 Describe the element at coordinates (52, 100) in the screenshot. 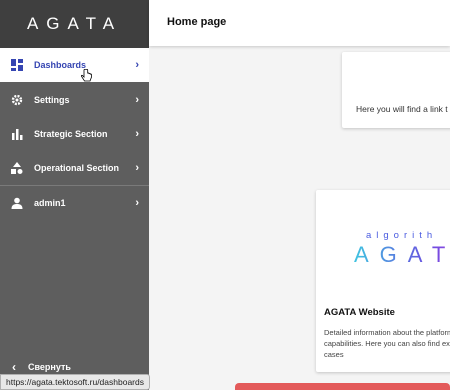

I see `sidebar-item-label: Settings` at that location.